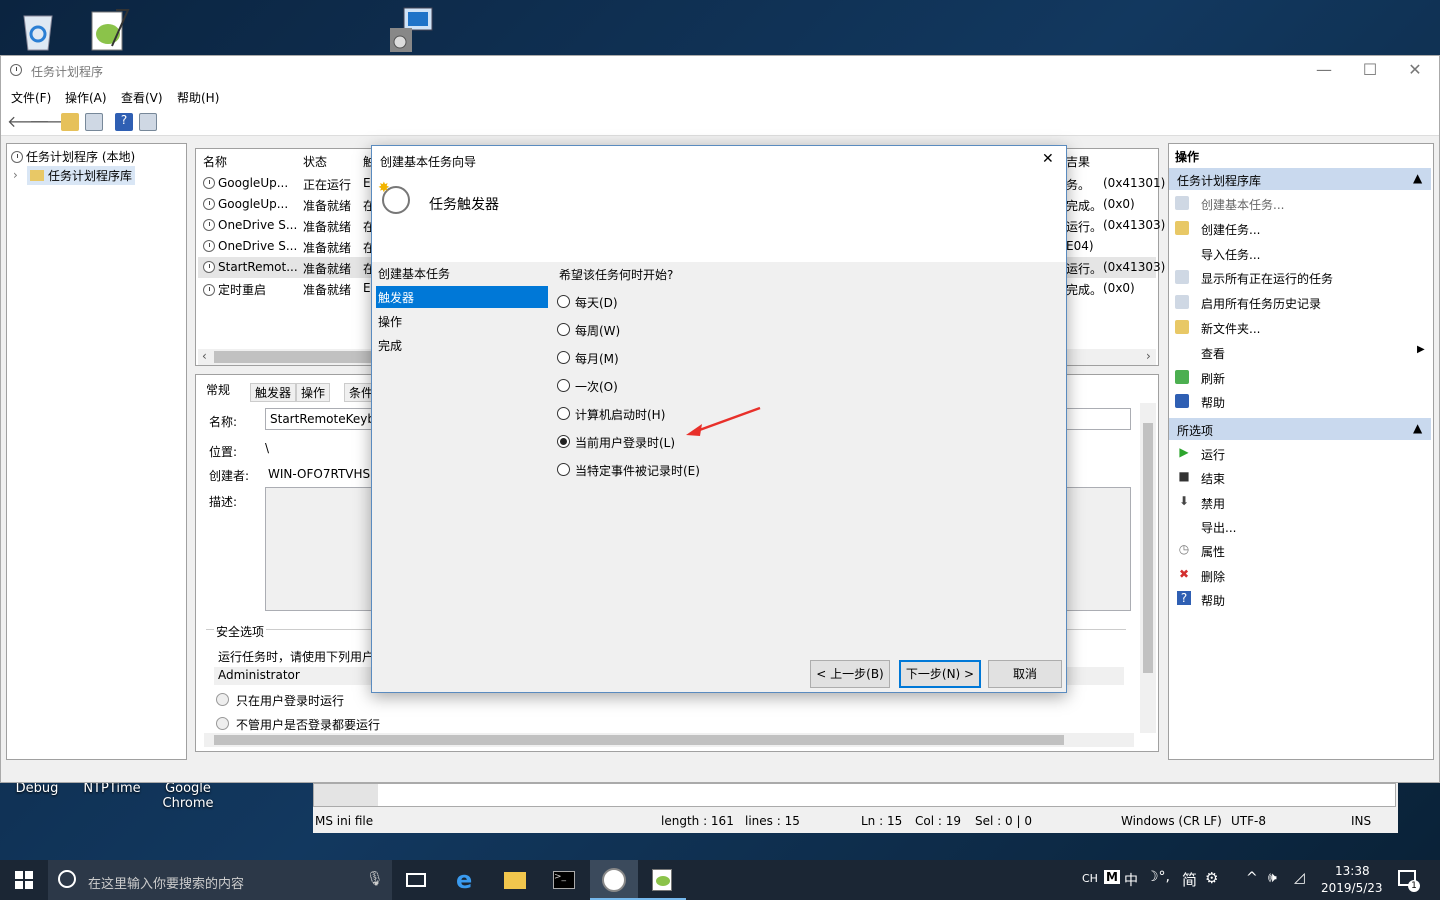  I want to click on detail-vscrollbar, so click(1148, 568).